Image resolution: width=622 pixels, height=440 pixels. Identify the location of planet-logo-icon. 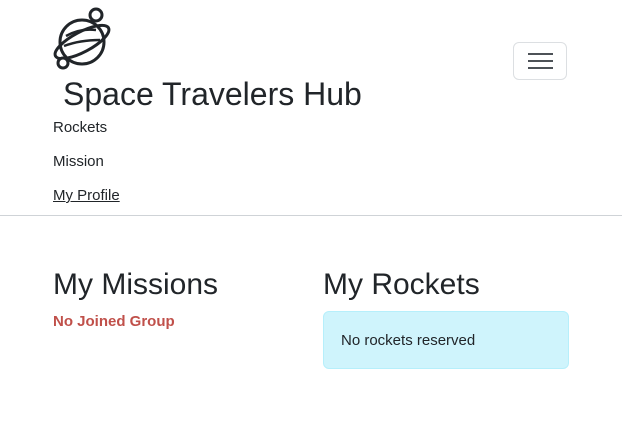
(83, 39).